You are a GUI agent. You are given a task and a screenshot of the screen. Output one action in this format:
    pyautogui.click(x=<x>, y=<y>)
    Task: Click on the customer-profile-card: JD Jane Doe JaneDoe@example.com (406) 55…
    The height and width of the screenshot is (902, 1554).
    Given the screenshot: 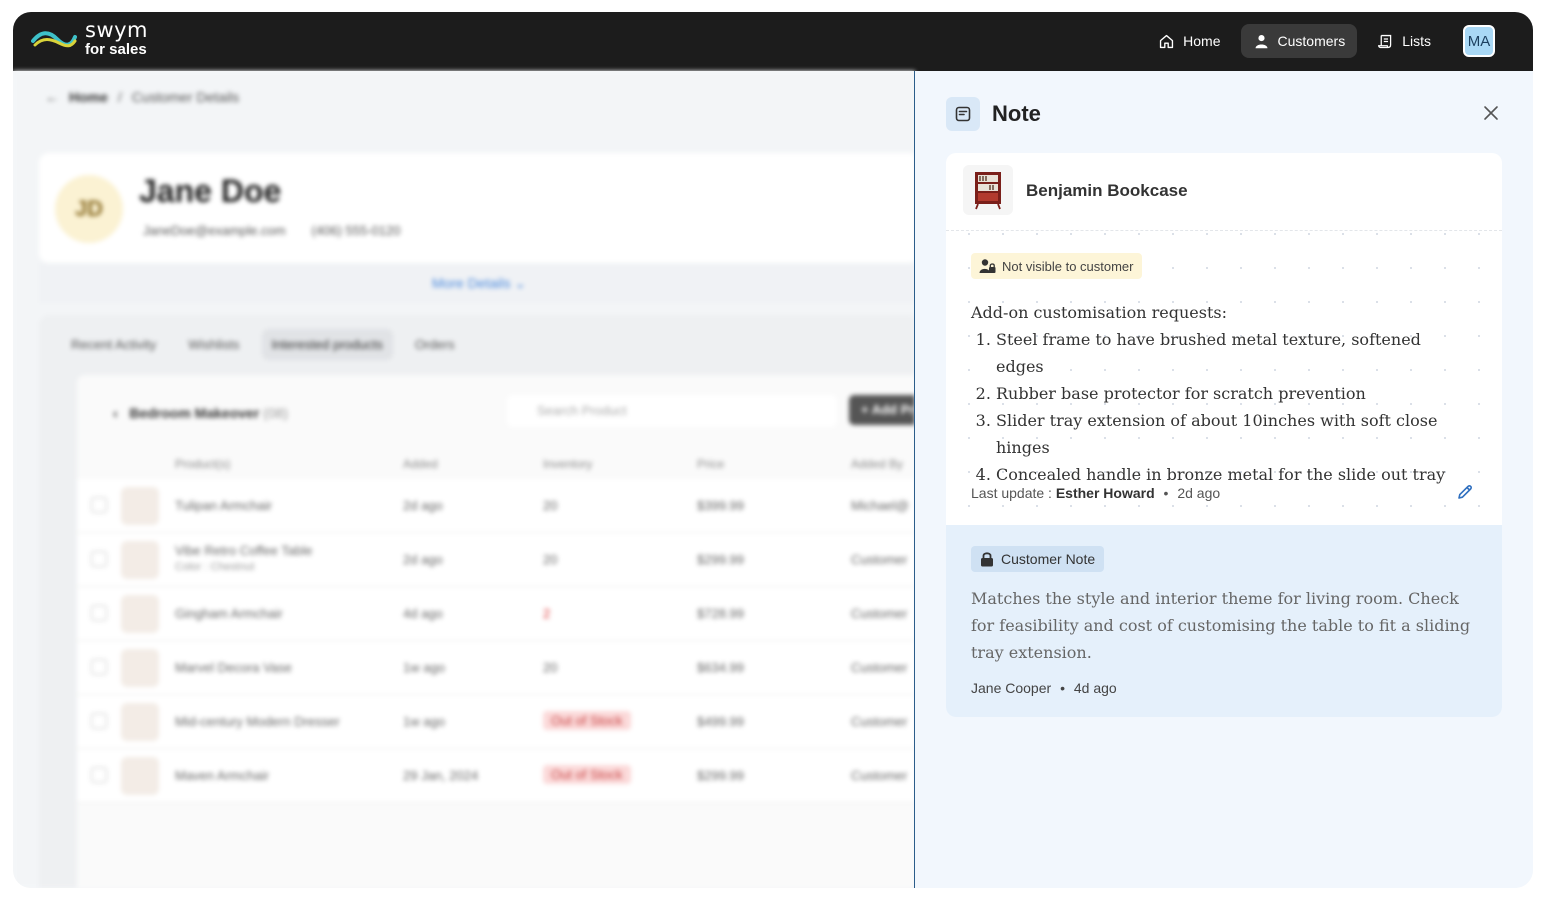 What is the action you would take?
    pyautogui.click(x=477, y=208)
    